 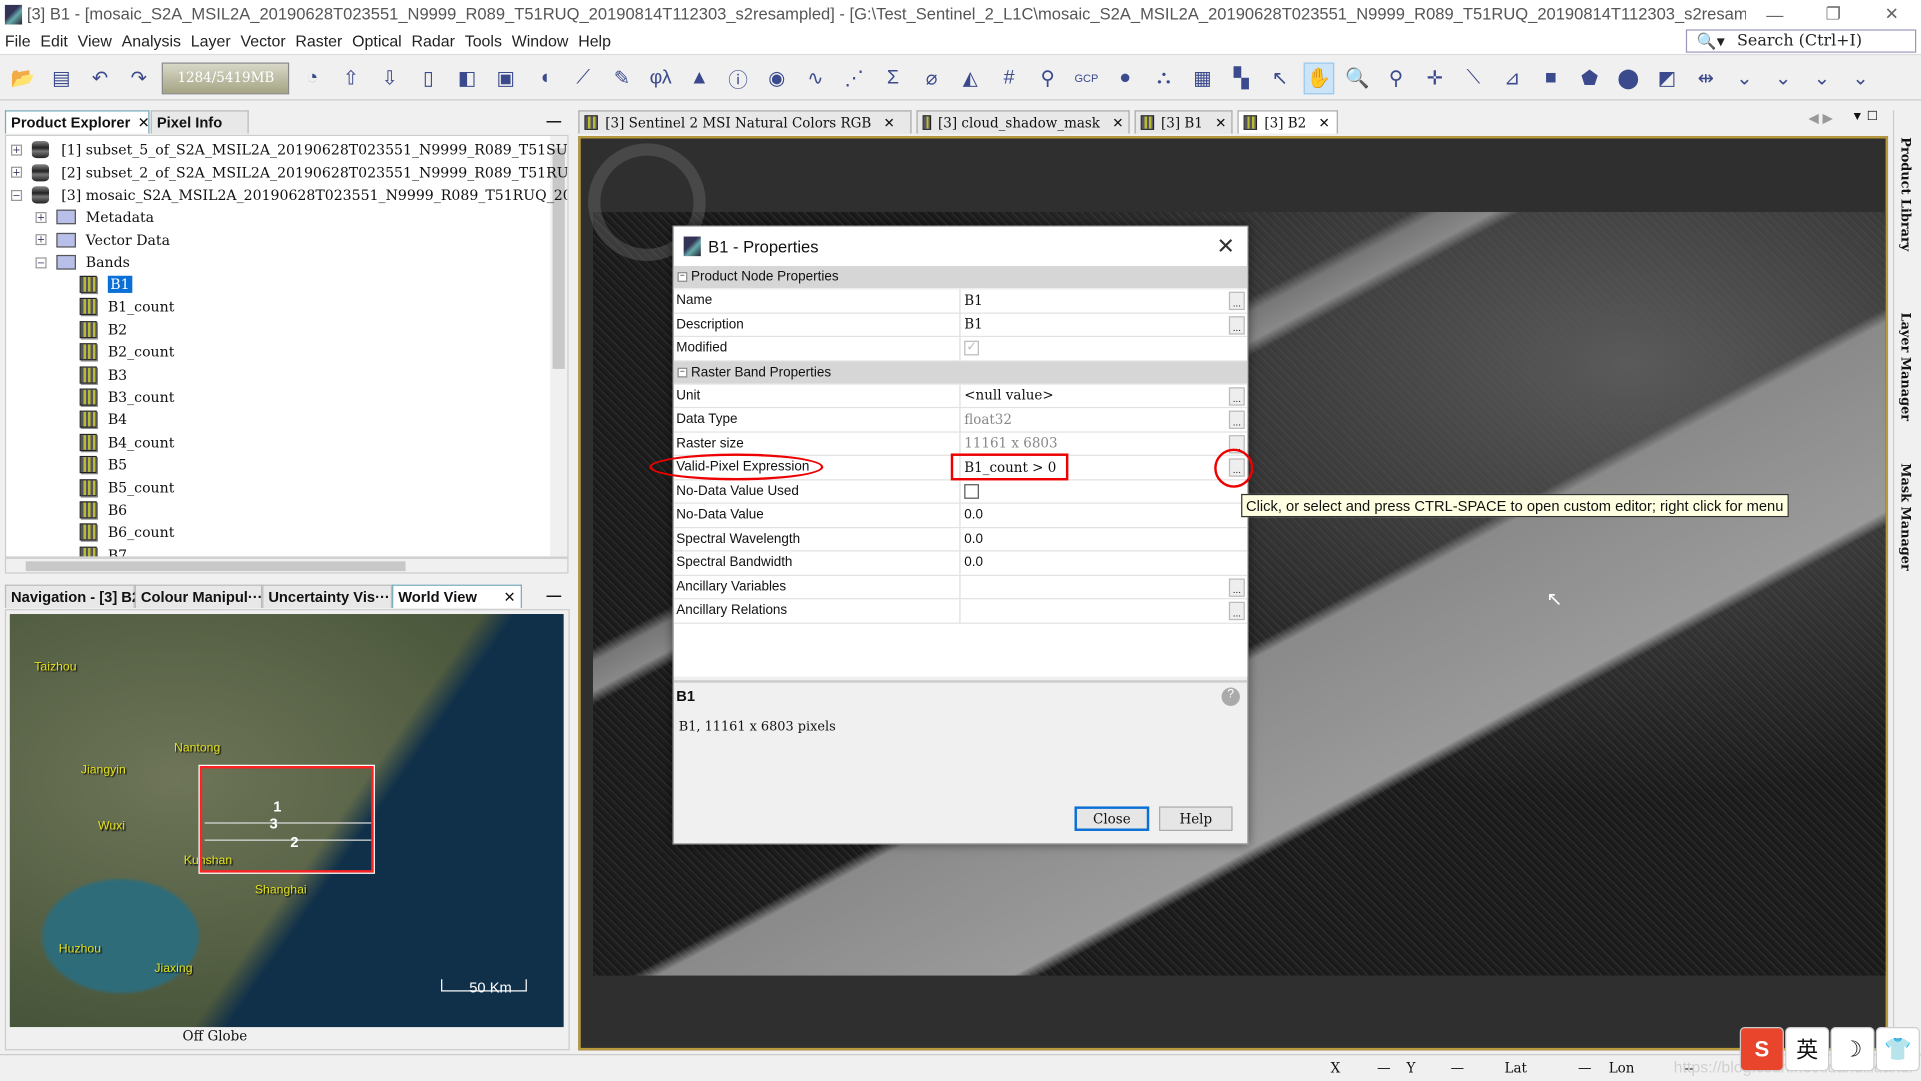 What do you see at coordinates (960, 277) in the screenshot?
I see `property-section: − Product Node Properties` at bounding box center [960, 277].